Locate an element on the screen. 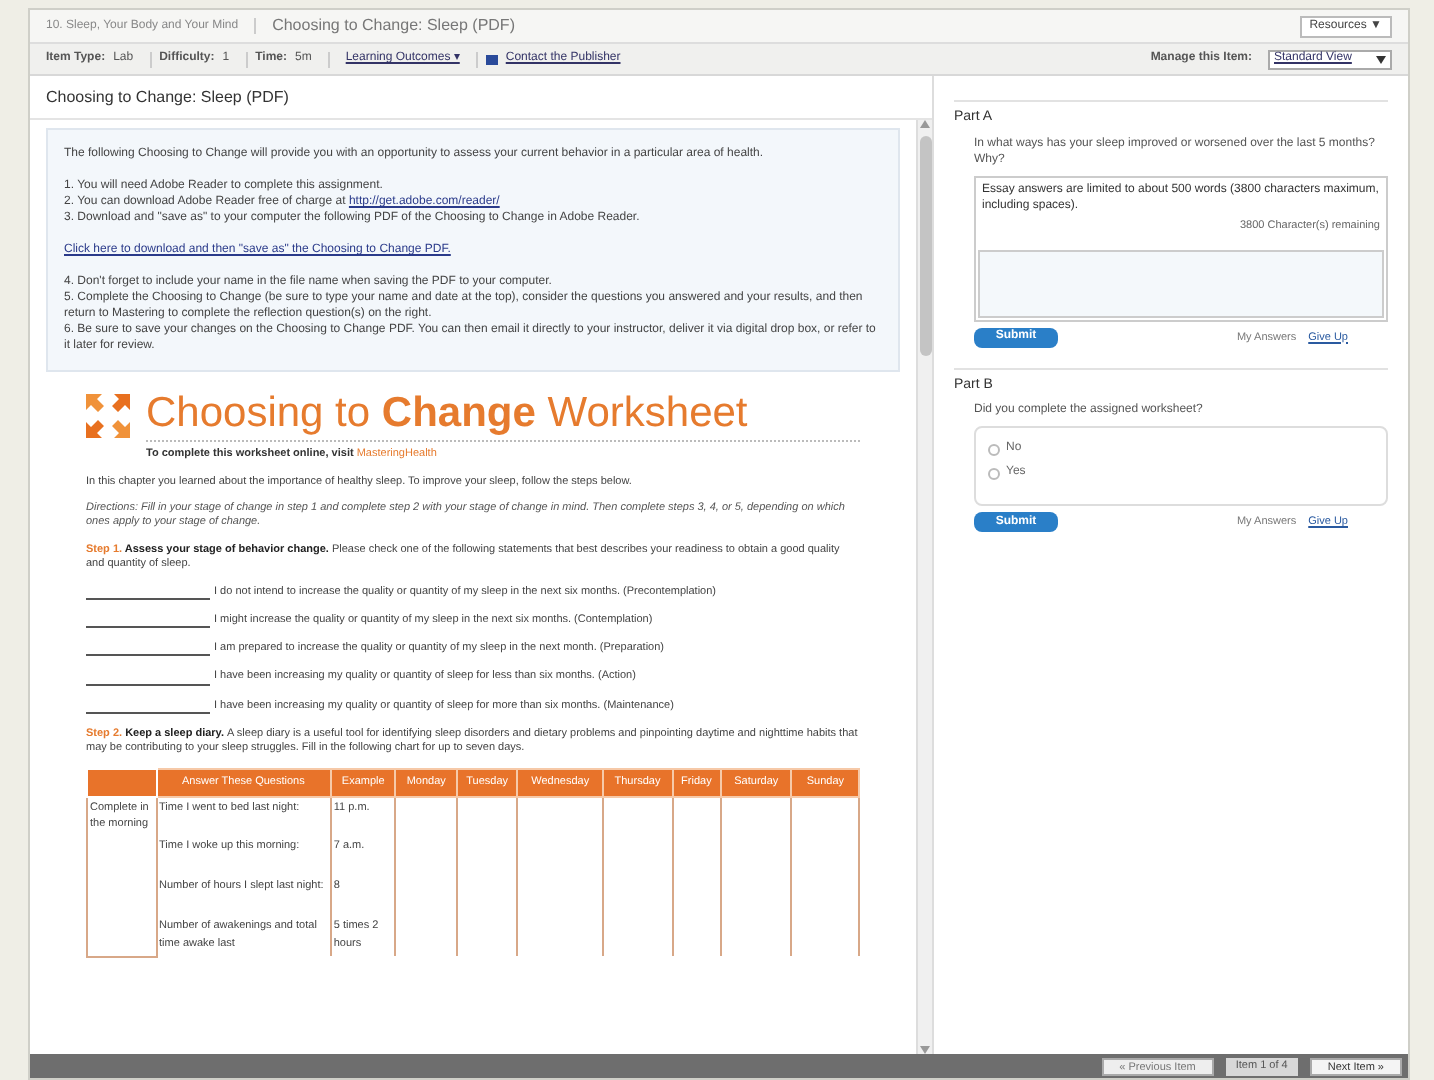  caret-icon is located at coordinates (1381, 59).